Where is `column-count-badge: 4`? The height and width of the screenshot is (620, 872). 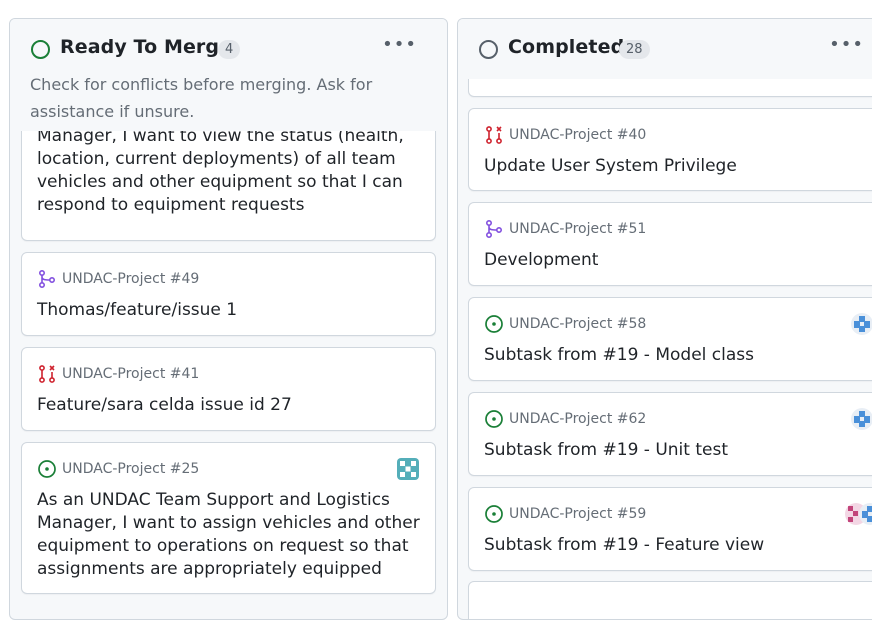
column-count-badge: 4 is located at coordinates (229, 49).